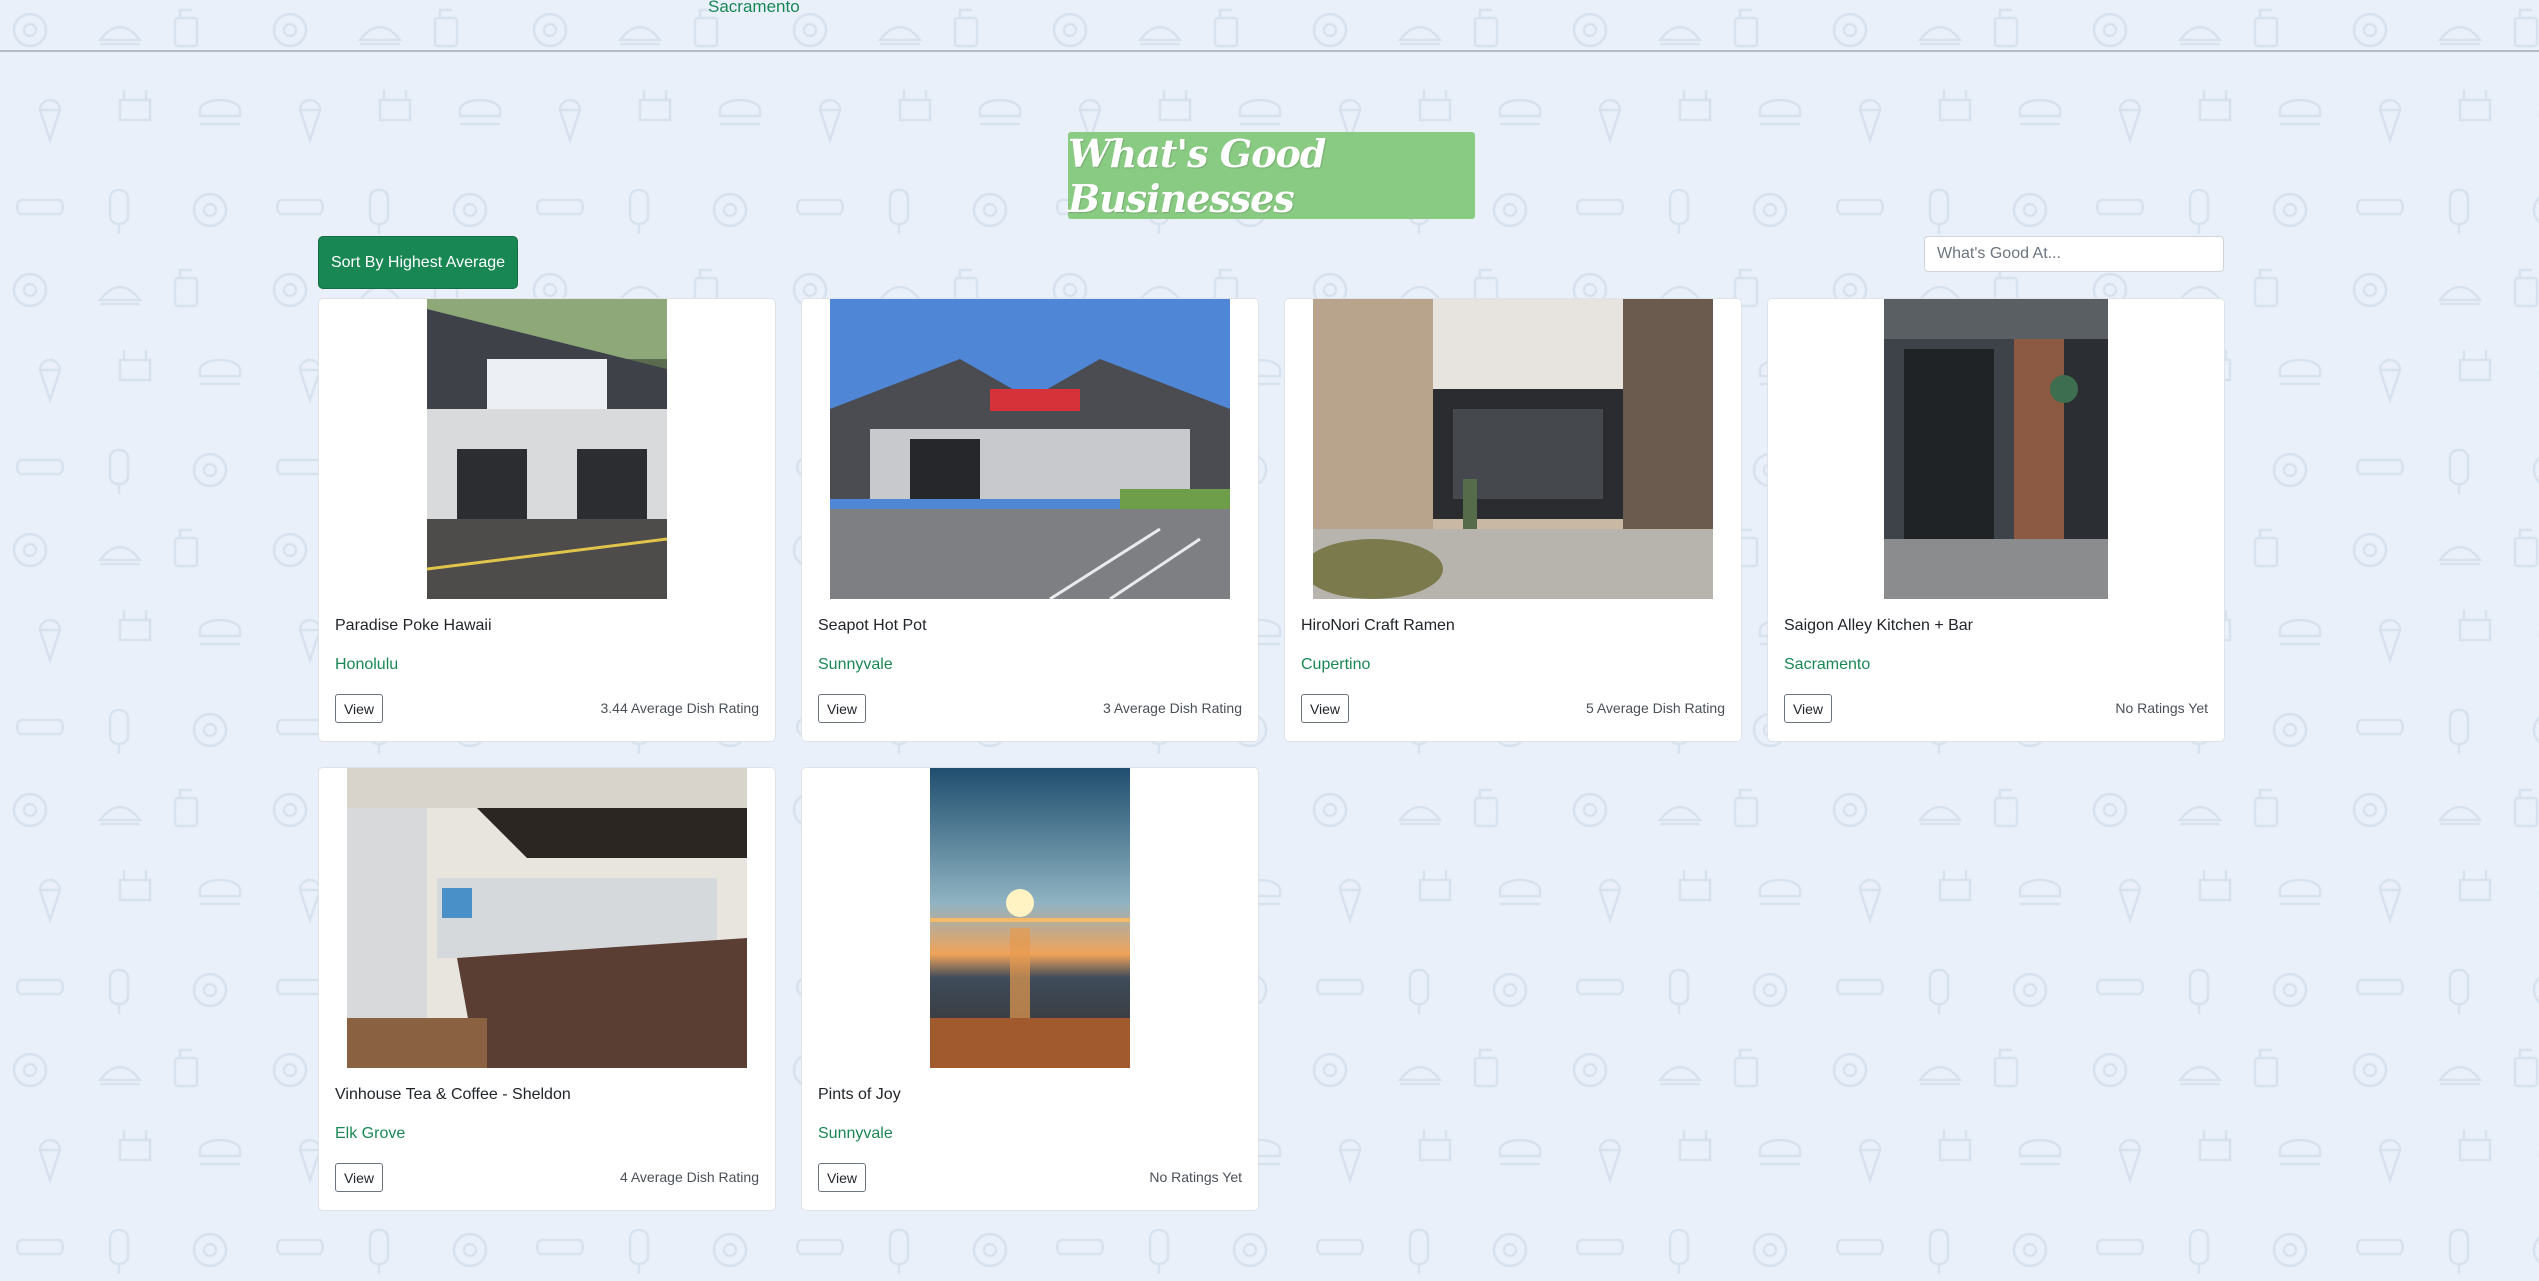 The image size is (2539, 1281). I want to click on business-name: Paradise Poke Hawaii, so click(413, 625).